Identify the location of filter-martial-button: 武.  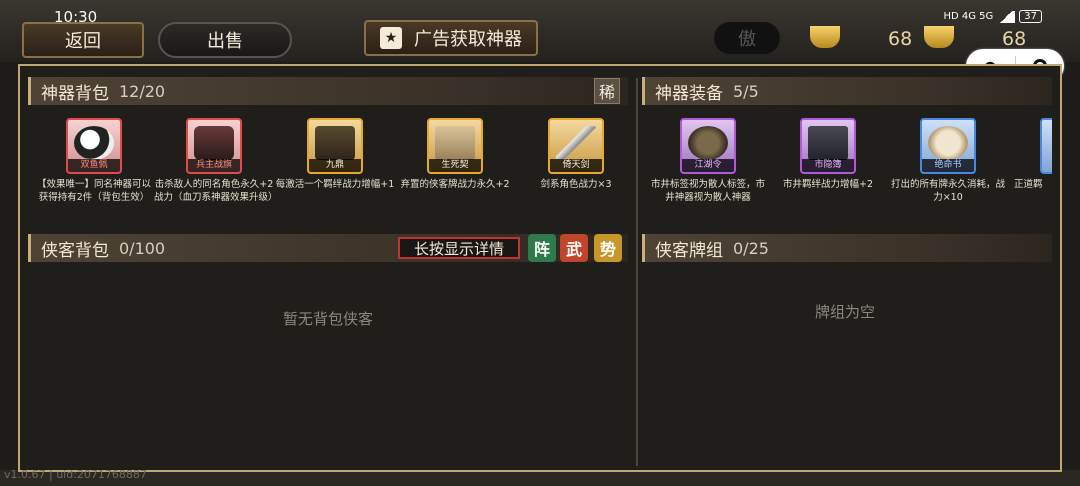
(574, 248).